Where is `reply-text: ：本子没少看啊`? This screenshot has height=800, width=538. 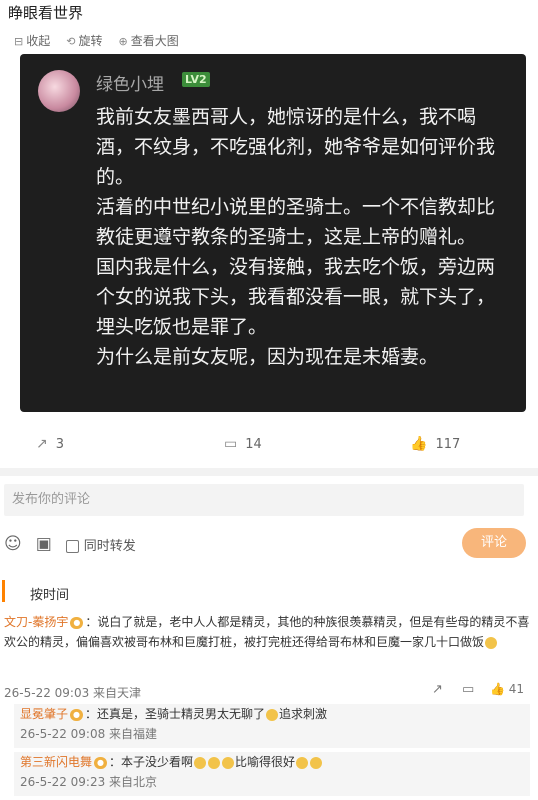 reply-text: ：本子没少看啊 is located at coordinates (151, 762).